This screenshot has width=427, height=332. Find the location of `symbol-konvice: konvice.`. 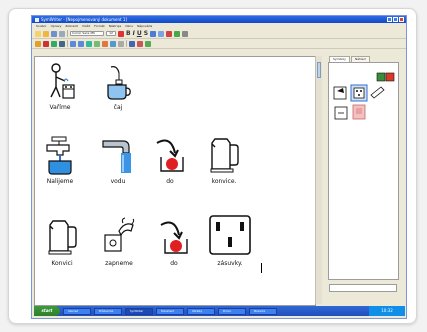

symbol-konvice: konvice. is located at coordinates (224, 160).